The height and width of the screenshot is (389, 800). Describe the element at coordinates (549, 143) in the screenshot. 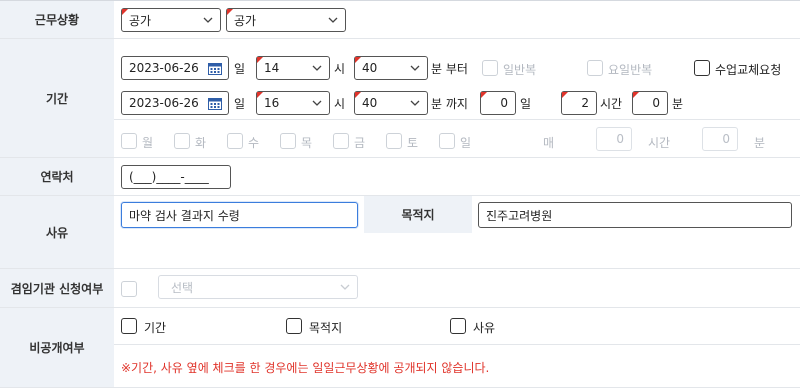

I see `every-label: 매` at that location.